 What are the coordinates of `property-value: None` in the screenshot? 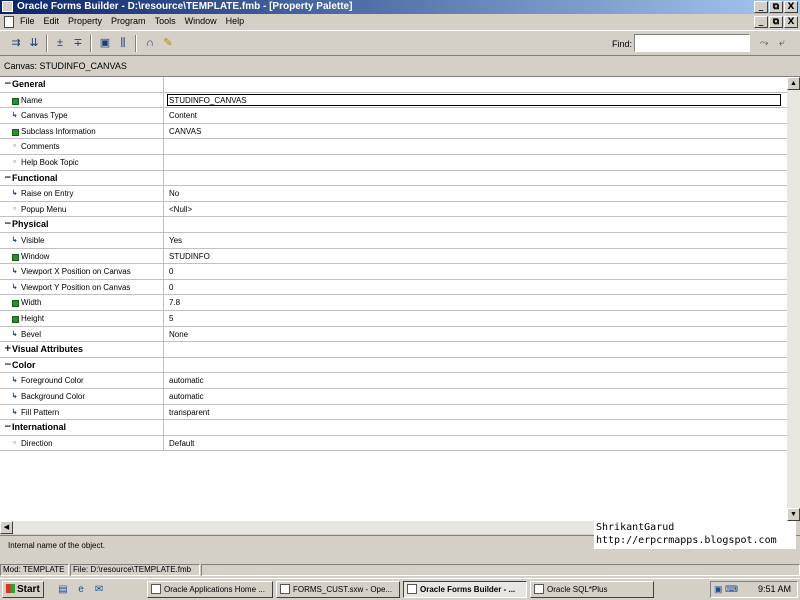 It's located at (178, 334).